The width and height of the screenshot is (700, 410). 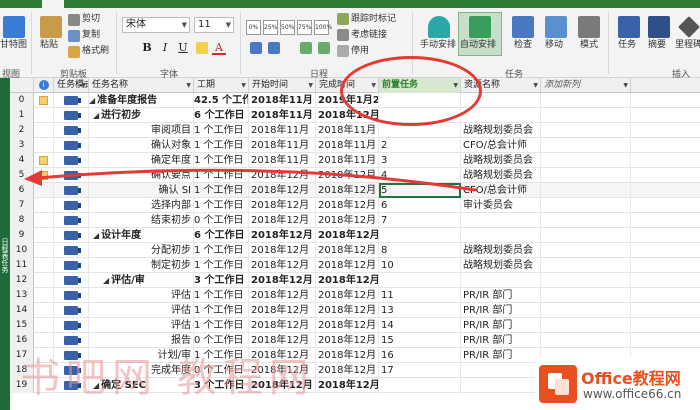 What do you see at coordinates (589, 27) in the screenshot?
I see `mode-icon` at bounding box center [589, 27].